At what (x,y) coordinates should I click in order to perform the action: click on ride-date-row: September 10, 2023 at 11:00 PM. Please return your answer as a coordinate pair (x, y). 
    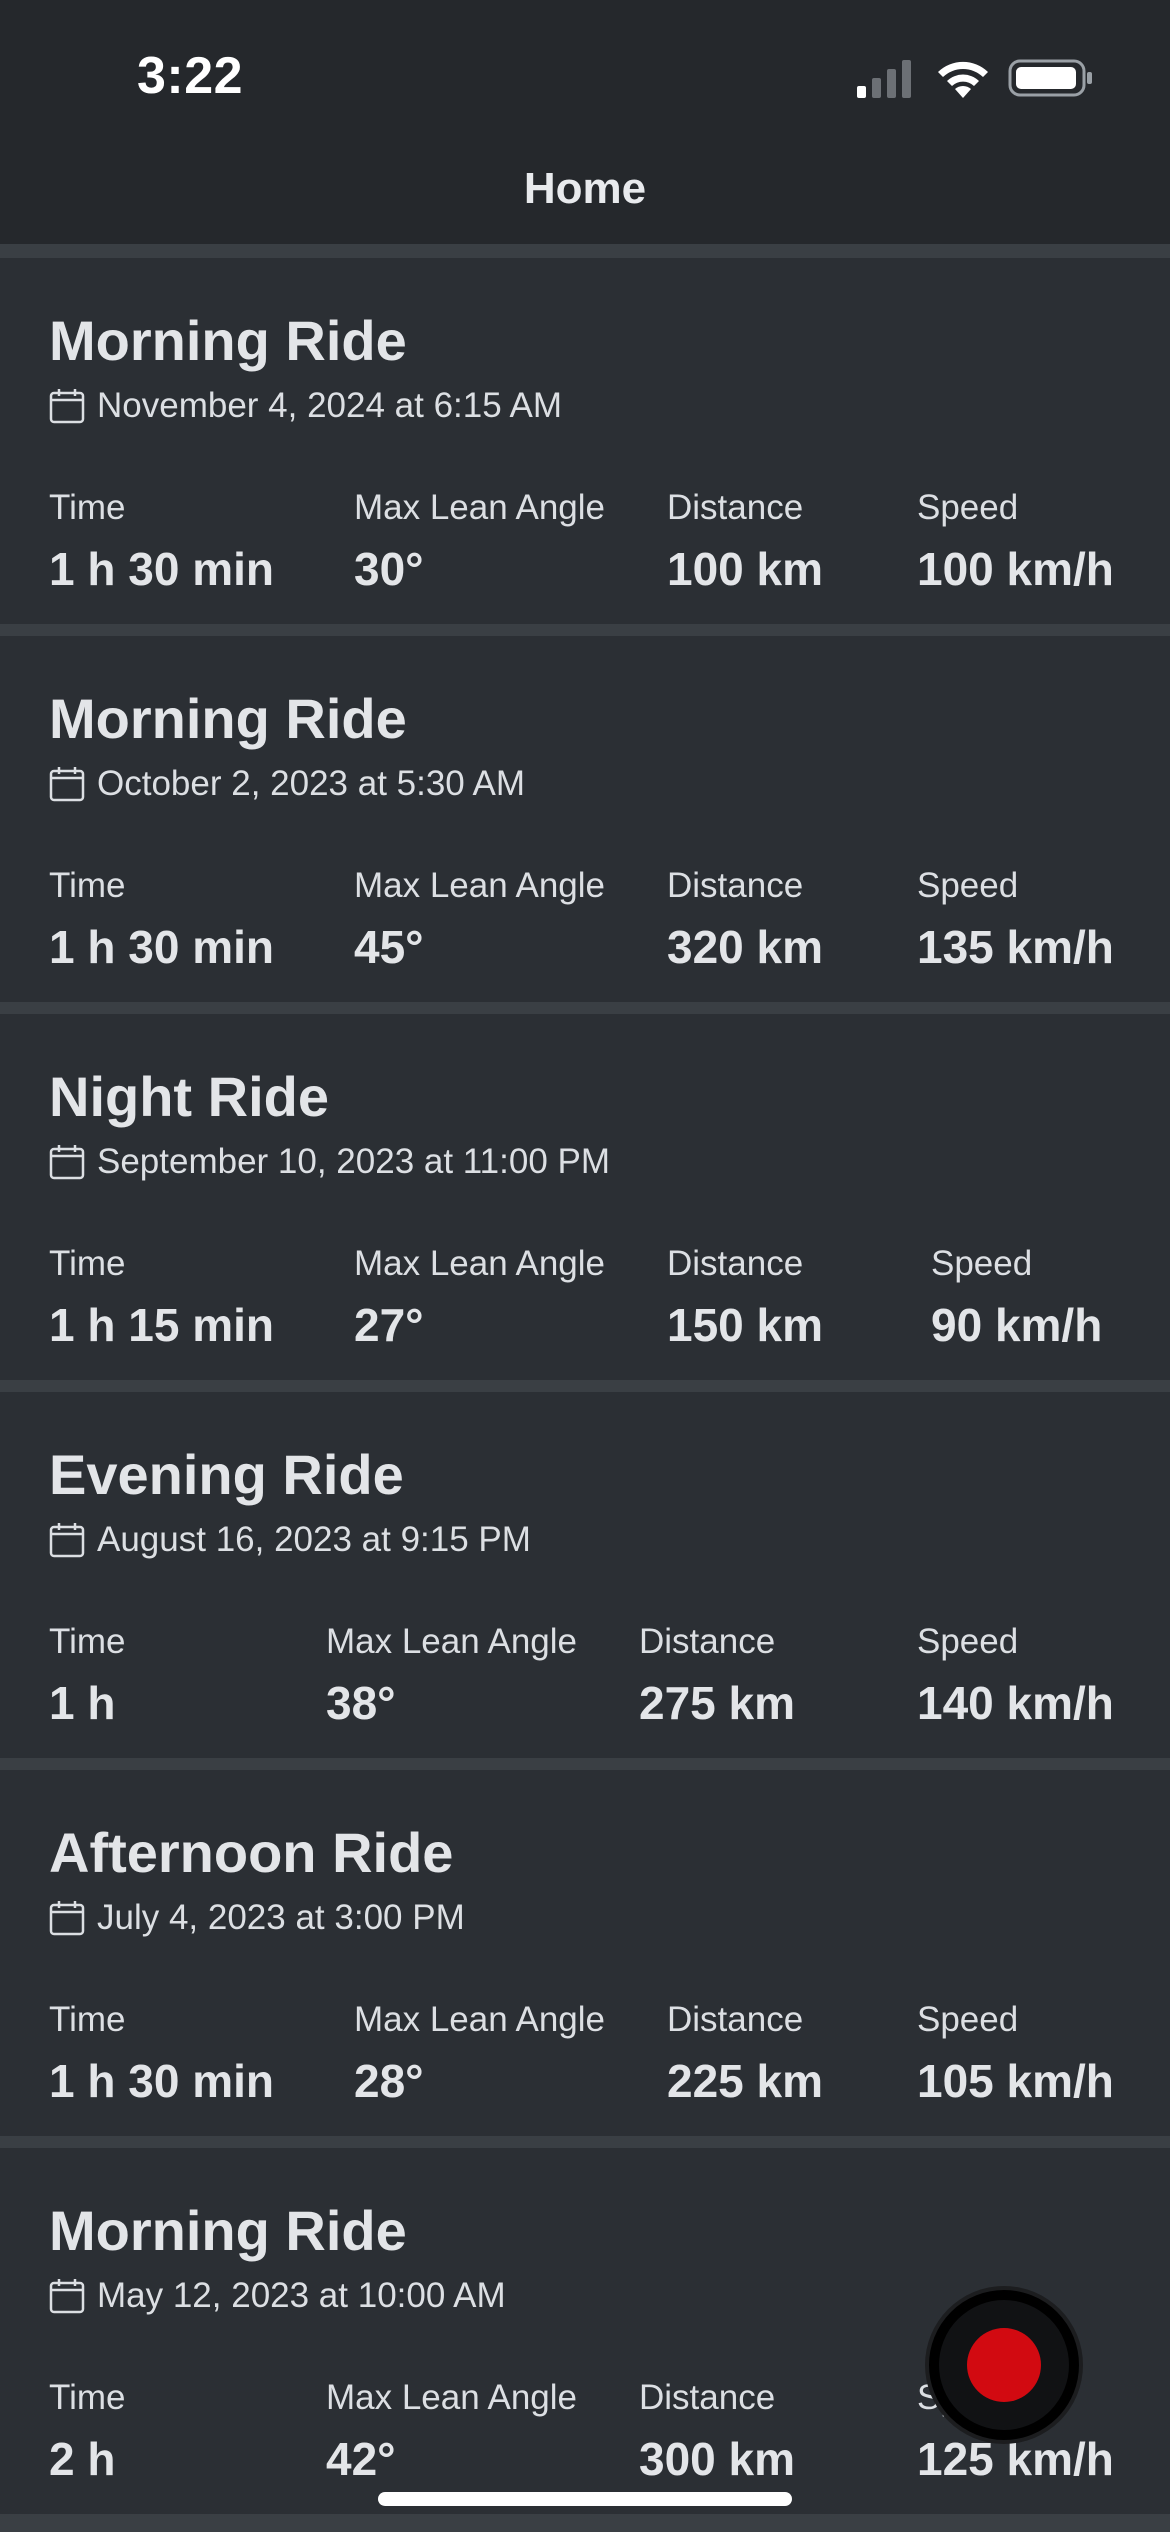
    Looking at the image, I should click on (329, 1162).